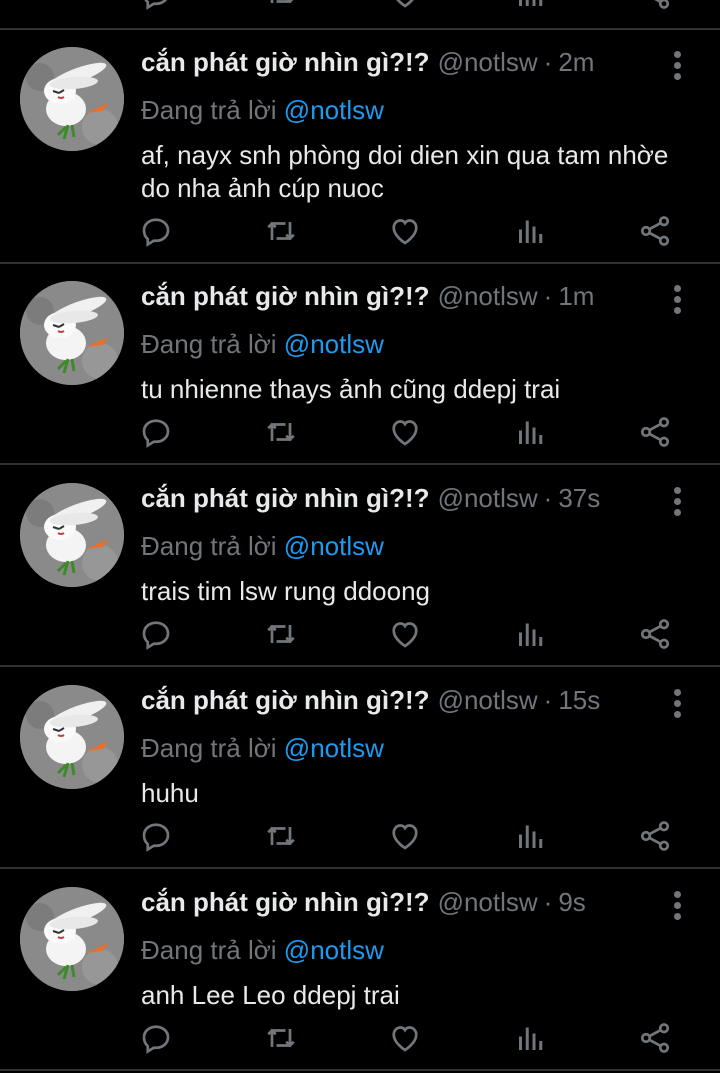 This screenshot has width=720, height=1073. Describe the element at coordinates (579, 700) in the screenshot. I see `timestamp: 15s` at that location.